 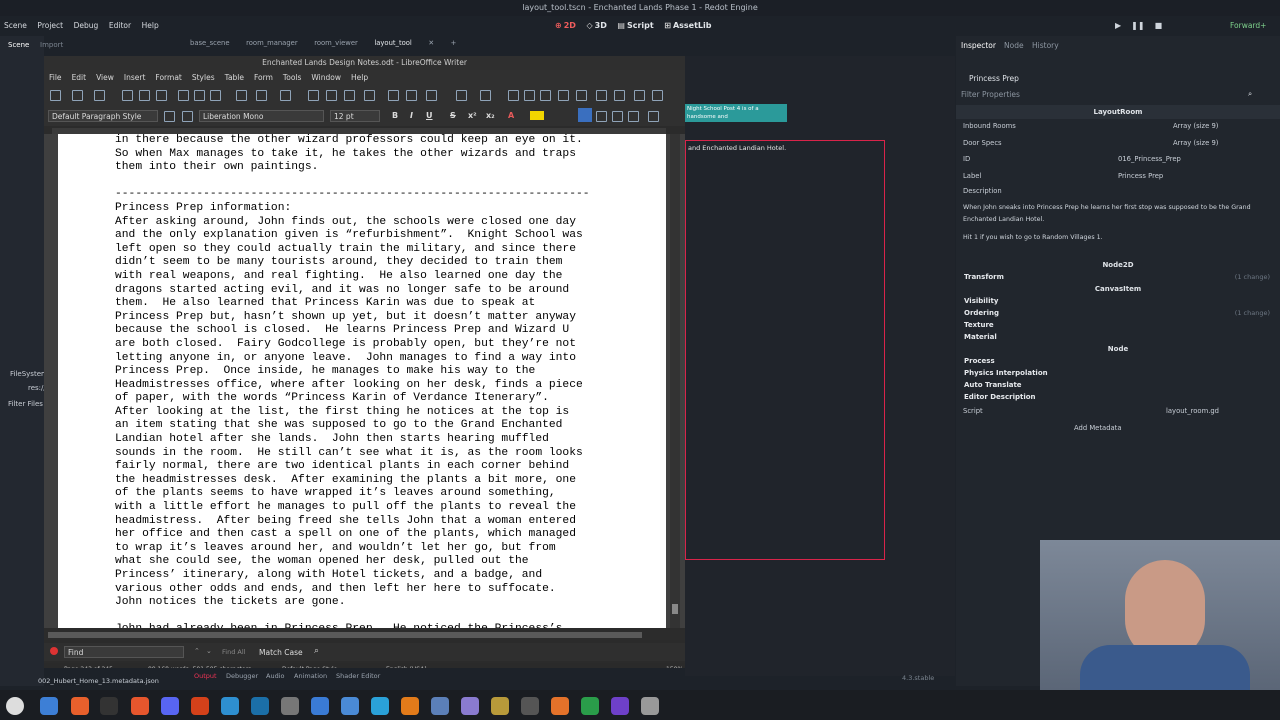 I want to click on blender-icon, so click(x=560, y=706).